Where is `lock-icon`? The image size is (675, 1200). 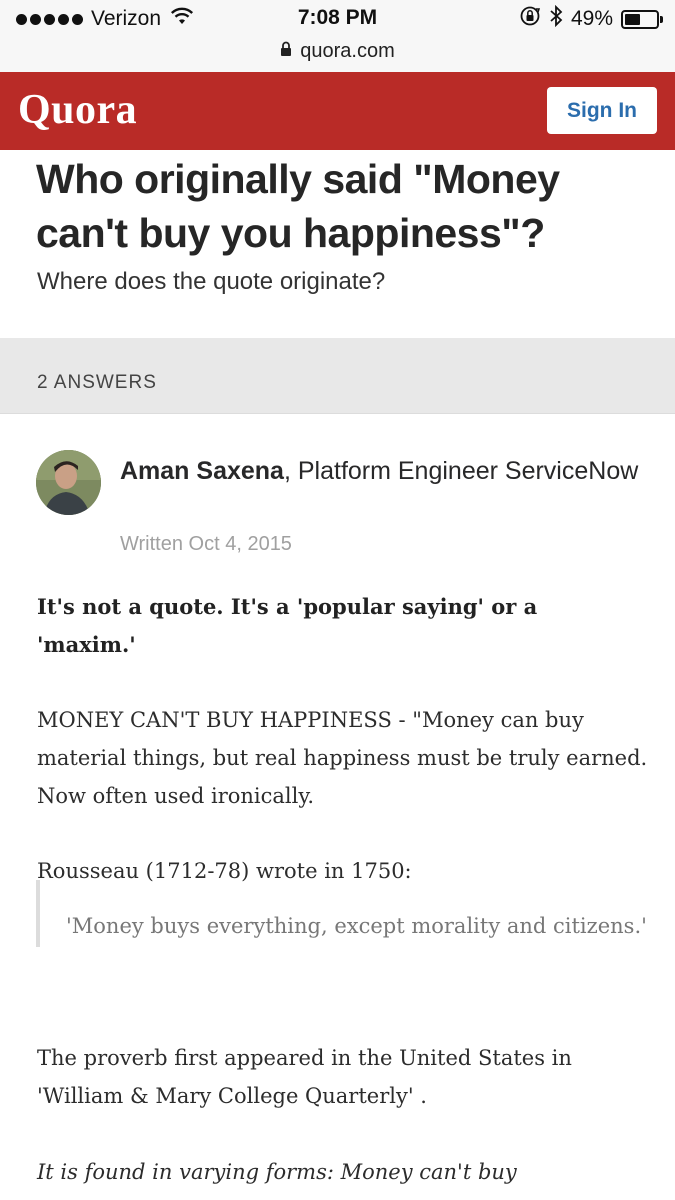 lock-icon is located at coordinates (286, 51).